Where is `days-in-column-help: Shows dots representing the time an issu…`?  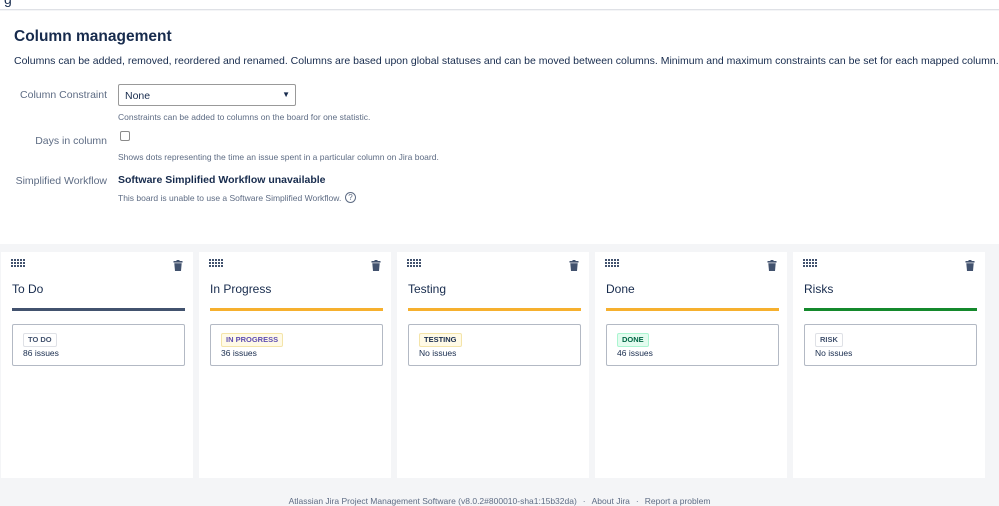
days-in-column-help: Shows dots representing the time an issu… is located at coordinates (278, 157).